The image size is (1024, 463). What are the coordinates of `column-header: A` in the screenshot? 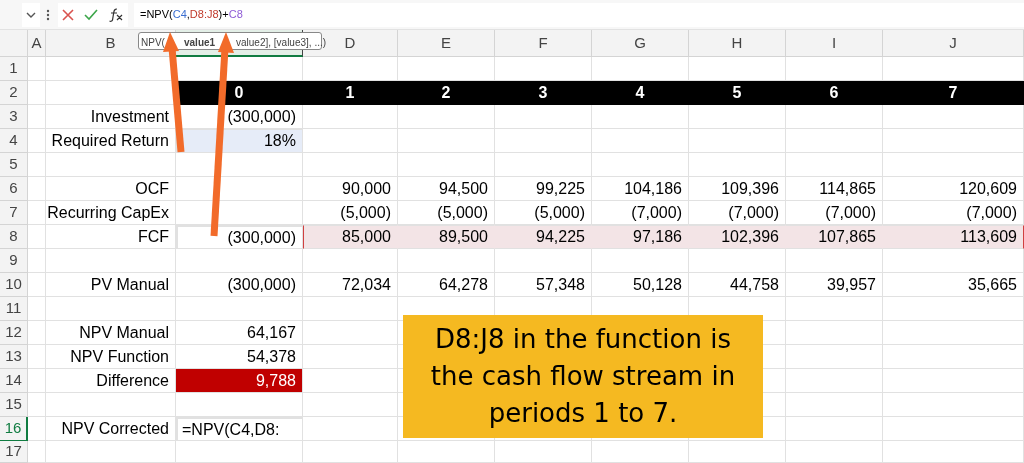 It's located at (36, 43).